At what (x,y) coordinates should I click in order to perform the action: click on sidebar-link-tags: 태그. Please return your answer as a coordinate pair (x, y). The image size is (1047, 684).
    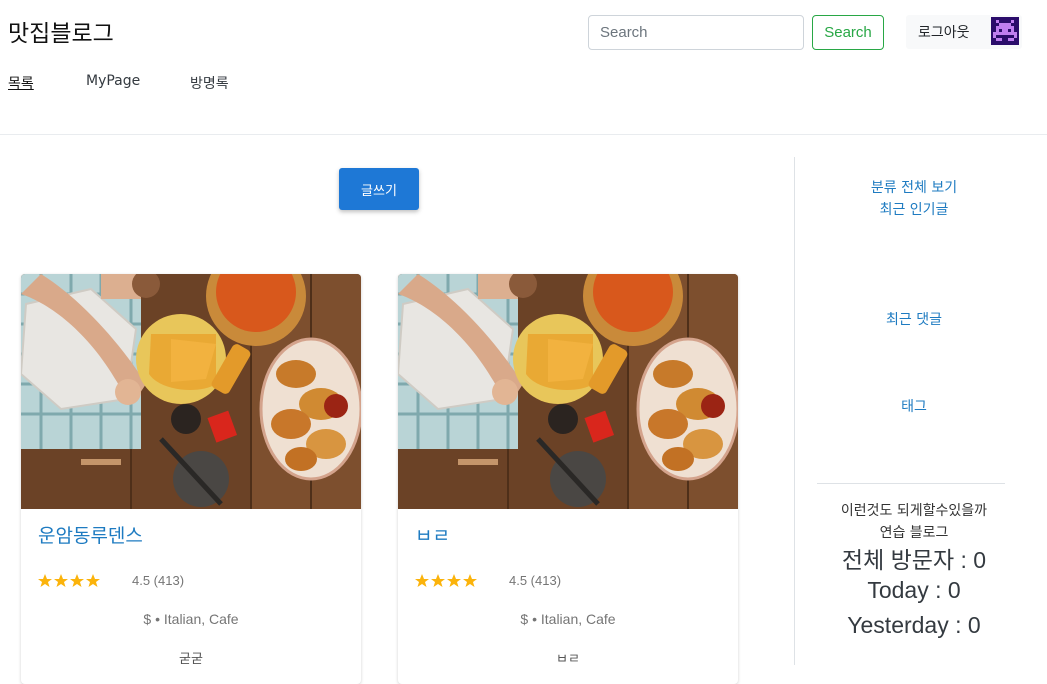
    Looking at the image, I should click on (914, 406).